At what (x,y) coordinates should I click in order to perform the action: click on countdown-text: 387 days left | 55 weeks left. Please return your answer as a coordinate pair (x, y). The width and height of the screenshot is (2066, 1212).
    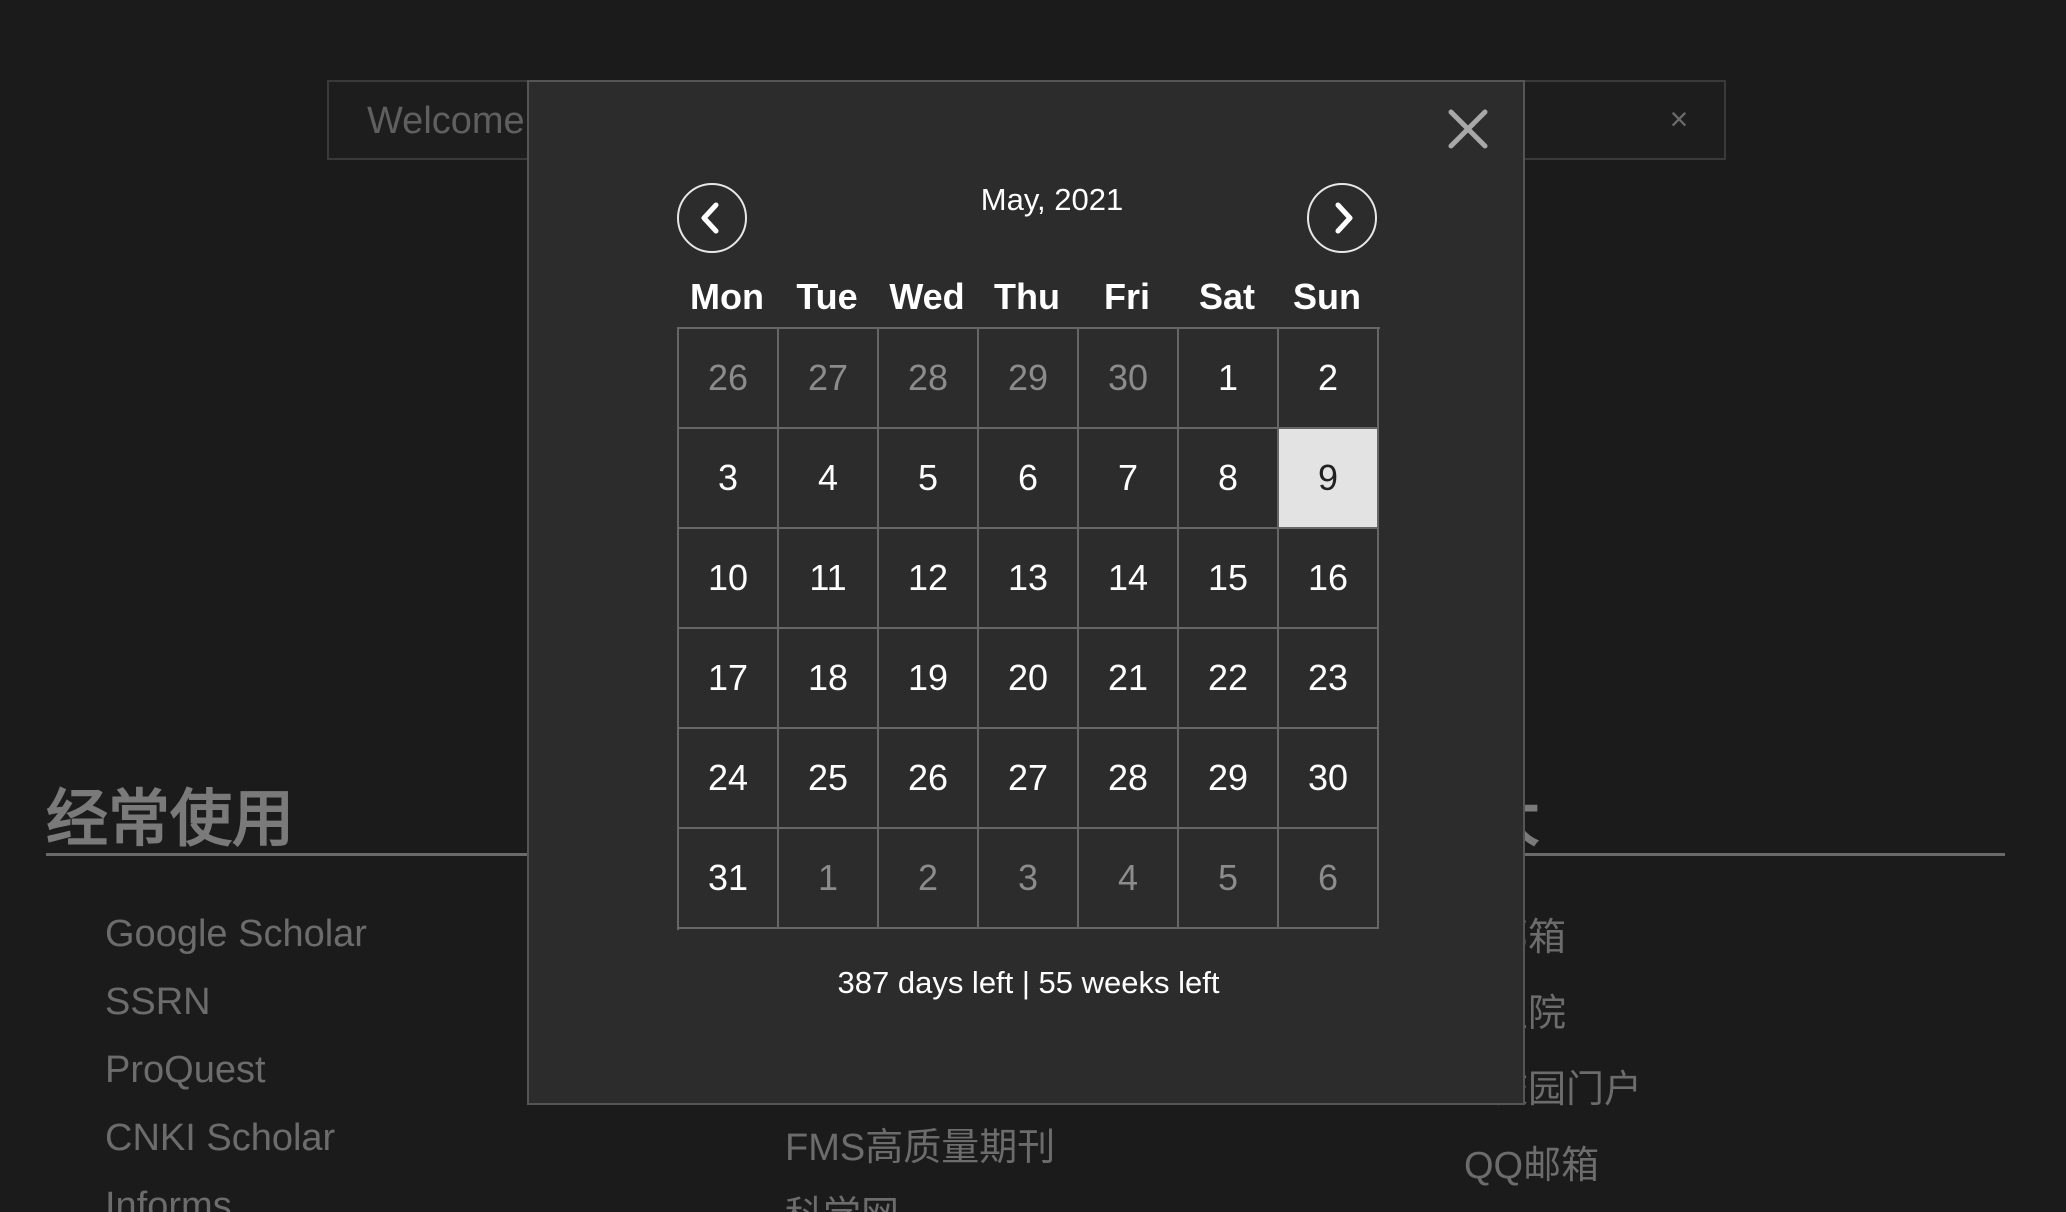
    Looking at the image, I should click on (1028, 982).